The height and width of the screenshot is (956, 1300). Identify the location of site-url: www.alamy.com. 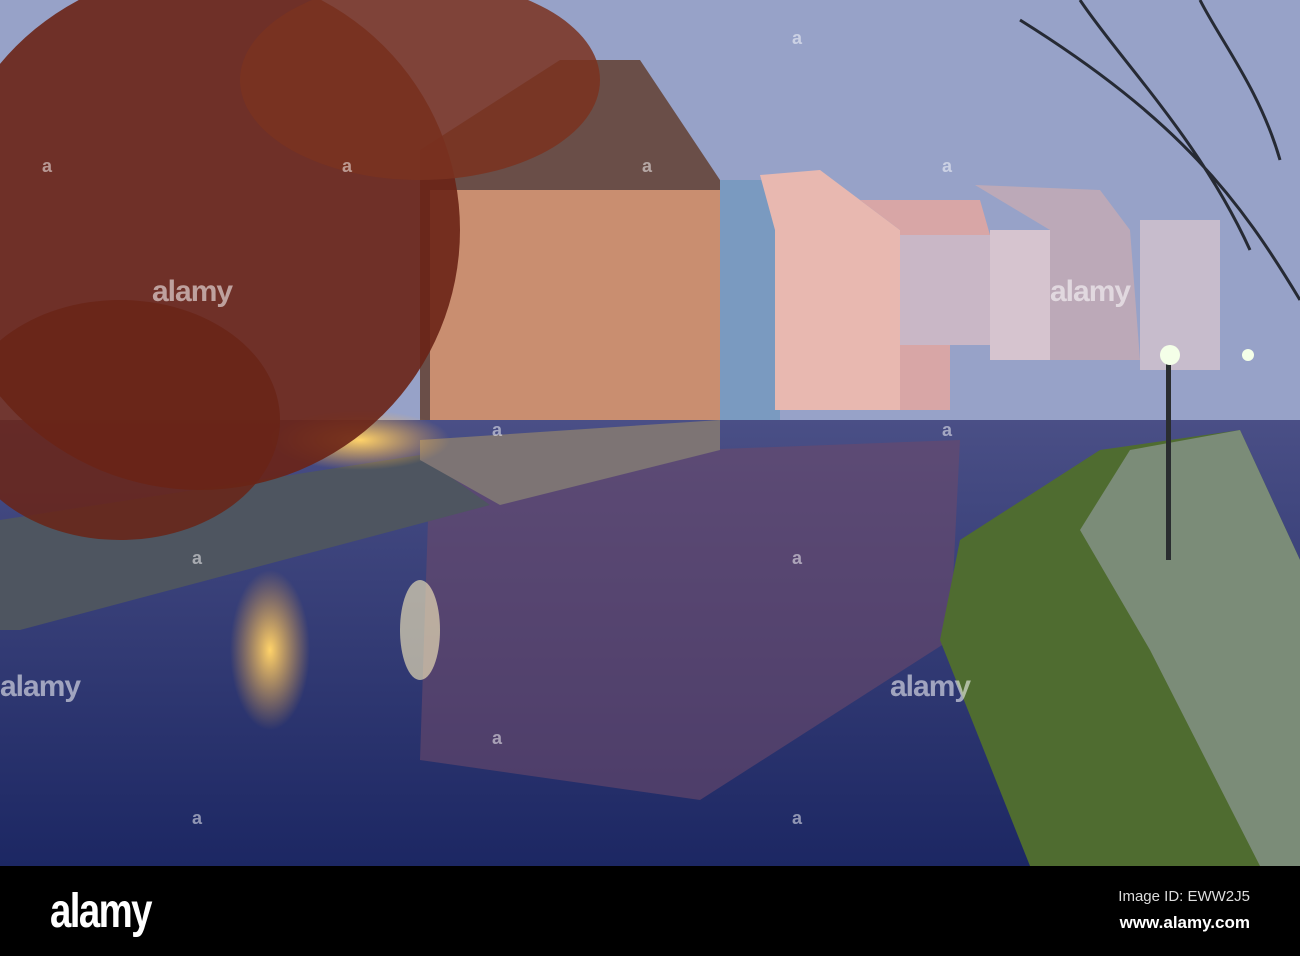
(1184, 922).